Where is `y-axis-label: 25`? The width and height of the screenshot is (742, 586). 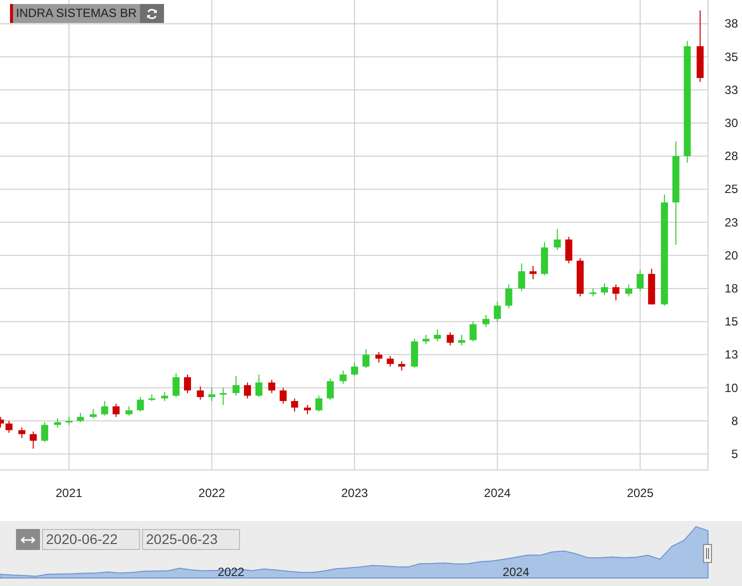
y-axis-label: 25 is located at coordinates (731, 189).